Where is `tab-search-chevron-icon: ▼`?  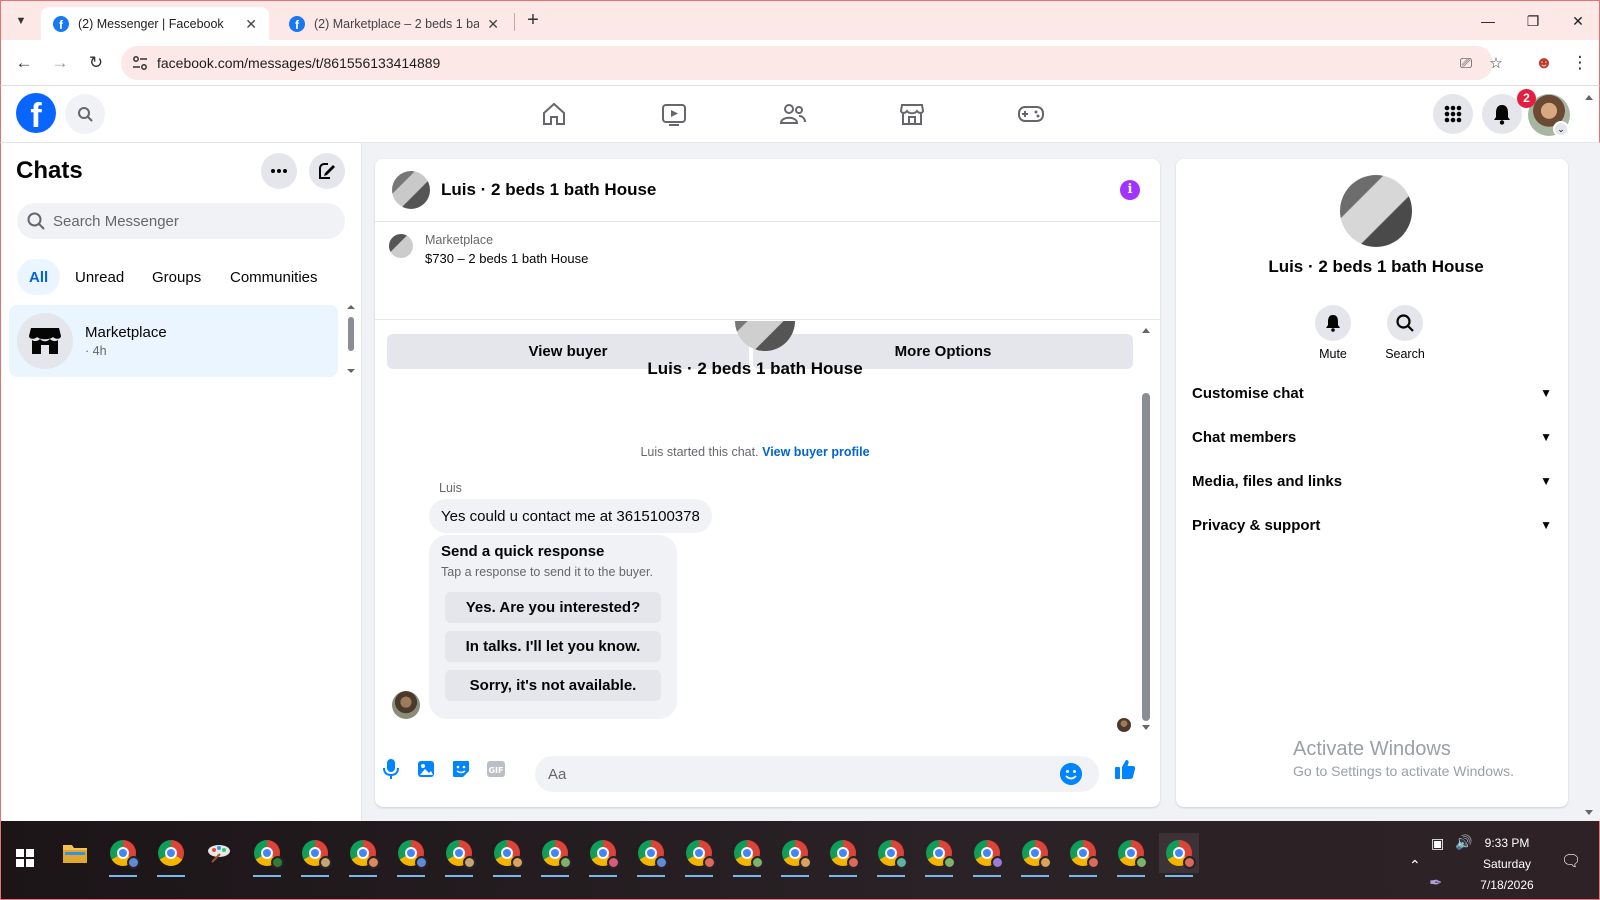
tab-search-chevron-icon: ▼ is located at coordinates (21, 21).